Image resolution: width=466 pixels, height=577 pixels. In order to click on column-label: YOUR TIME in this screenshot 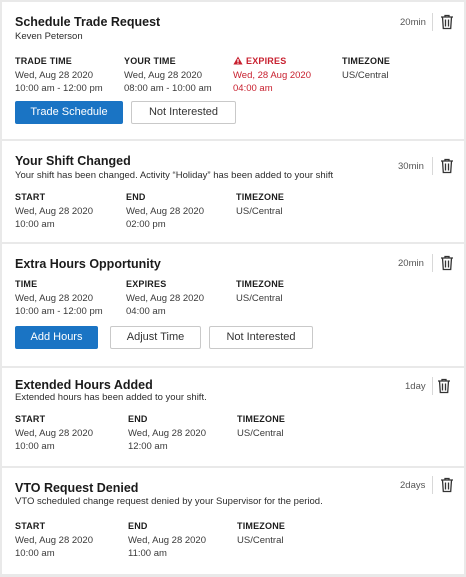, I will do `click(150, 61)`.